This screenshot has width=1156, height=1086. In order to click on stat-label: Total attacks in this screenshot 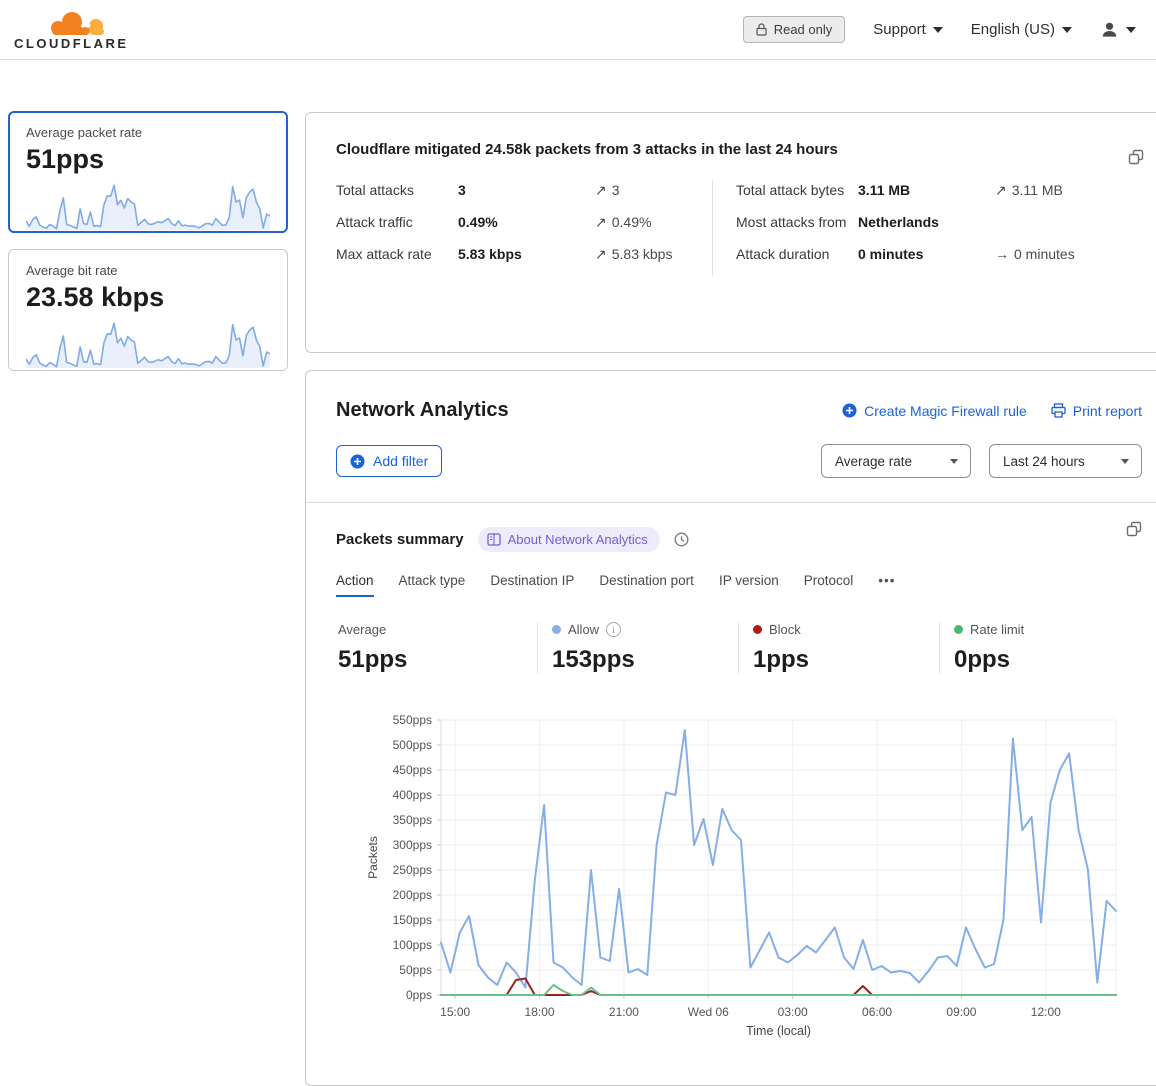, I will do `click(375, 190)`.